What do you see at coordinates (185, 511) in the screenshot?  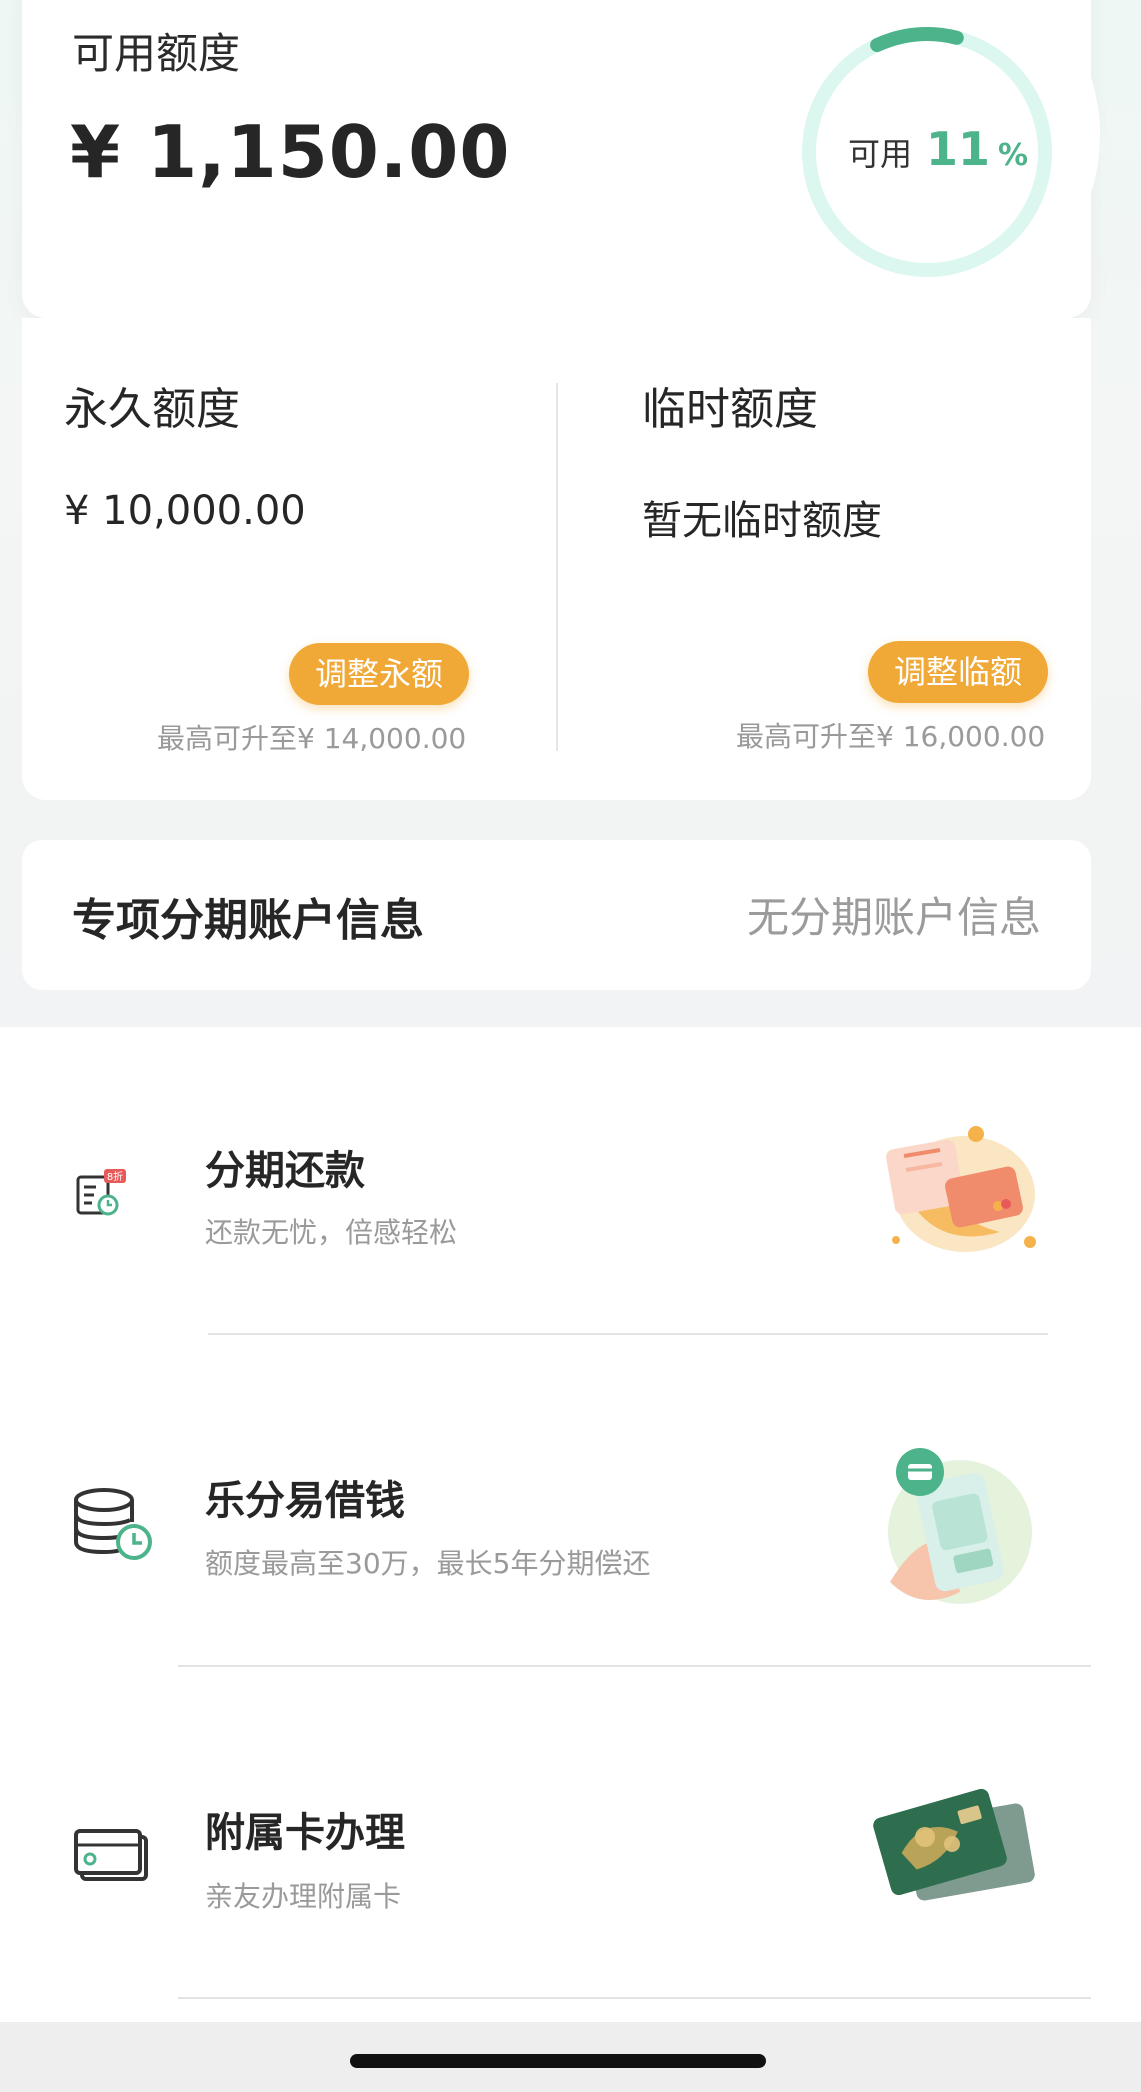 I see `permanent-quota-value: ¥ 10,000.00` at bounding box center [185, 511].